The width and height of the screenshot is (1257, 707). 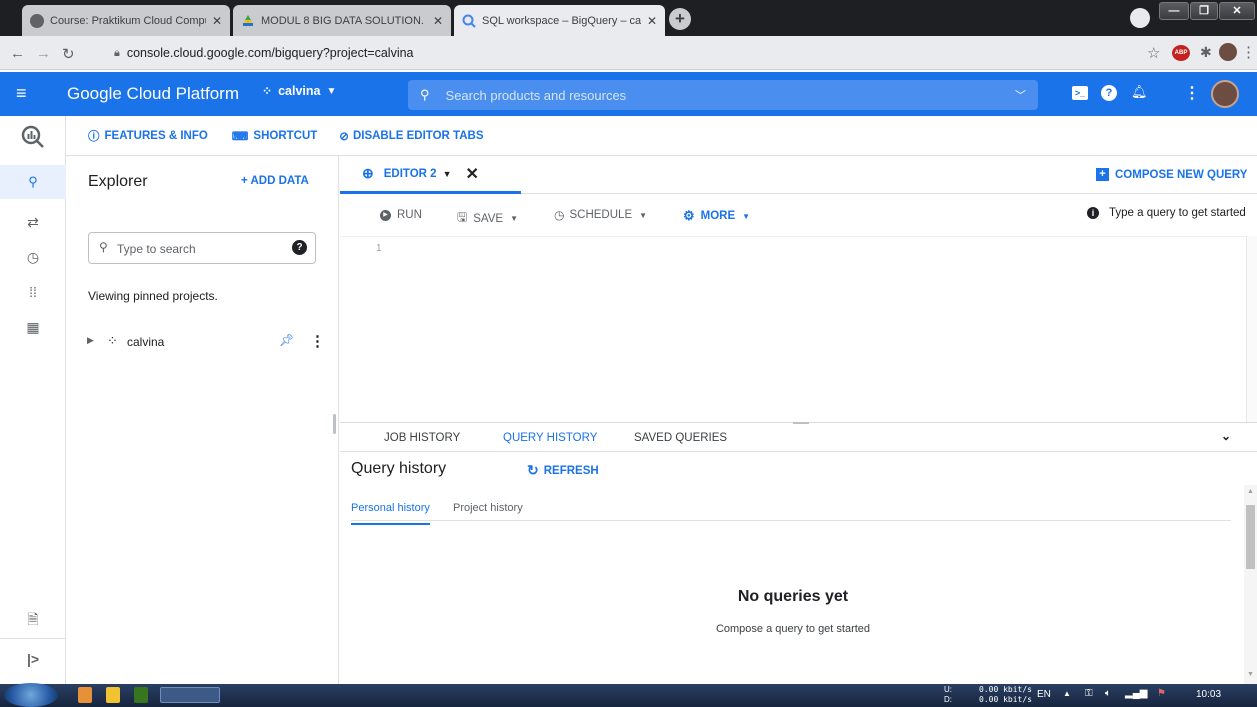 I want to click on new-tab-button: +, so click(x=680, y=19).